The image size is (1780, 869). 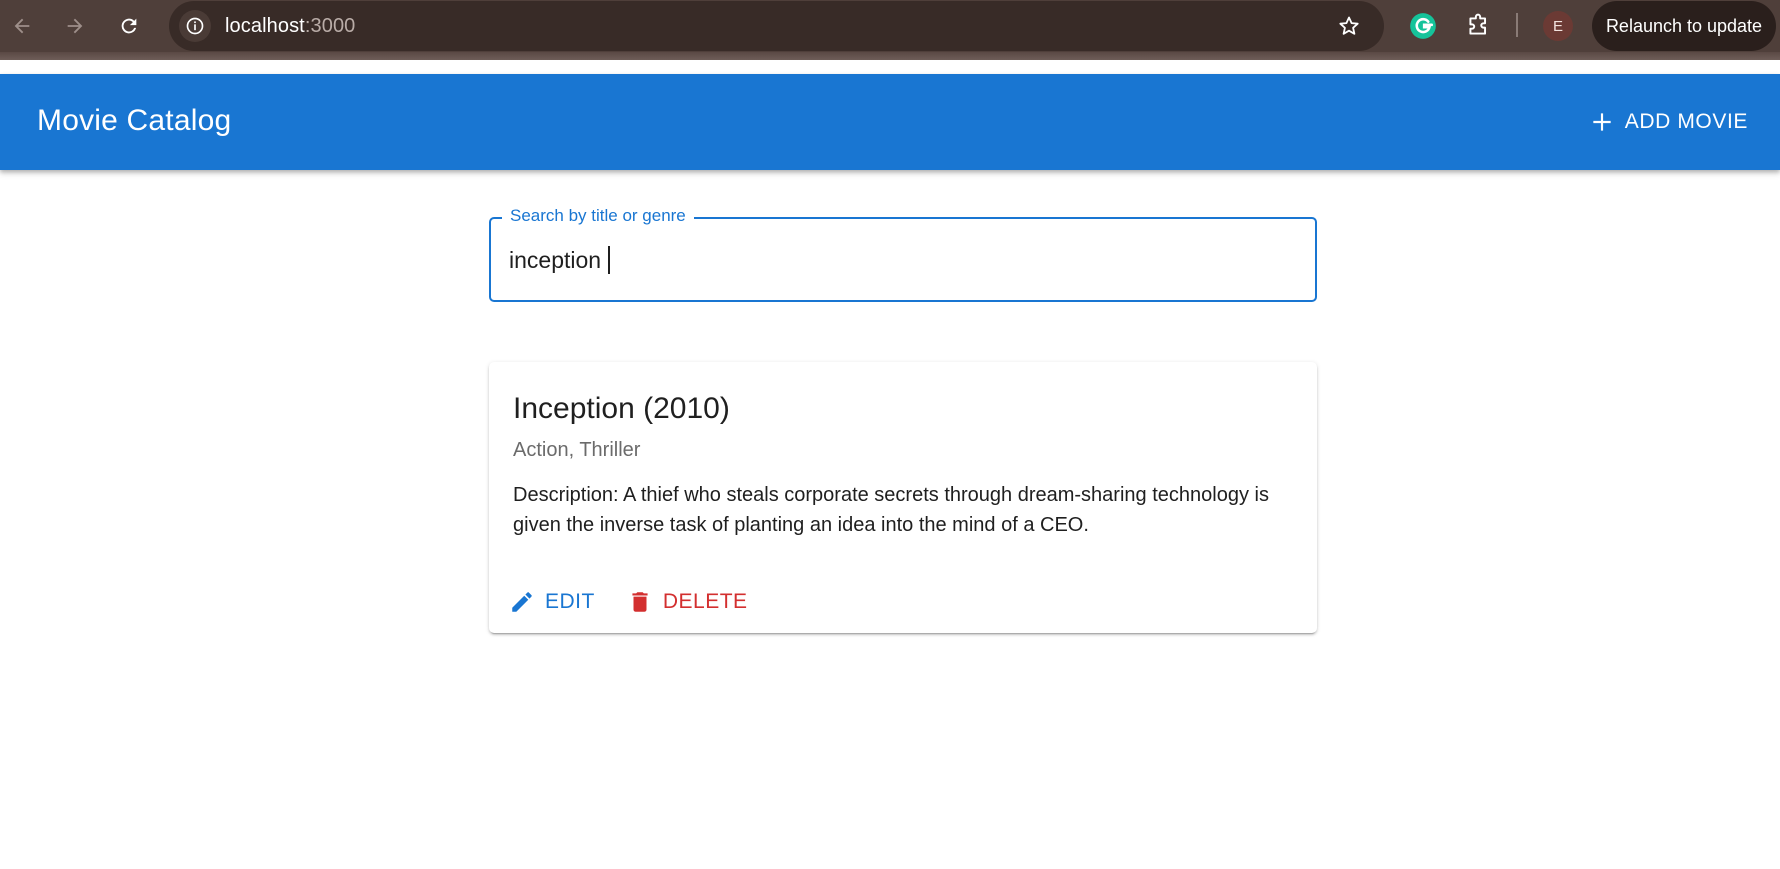 I want to click on site-info-icon, so click(x=195, y=26).